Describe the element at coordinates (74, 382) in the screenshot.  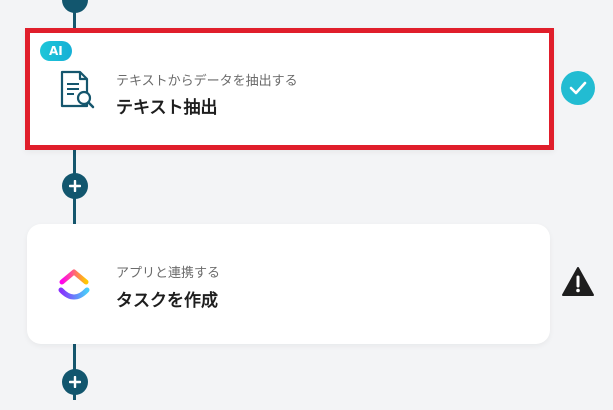
I see `add-step-button-bottom` at that location.